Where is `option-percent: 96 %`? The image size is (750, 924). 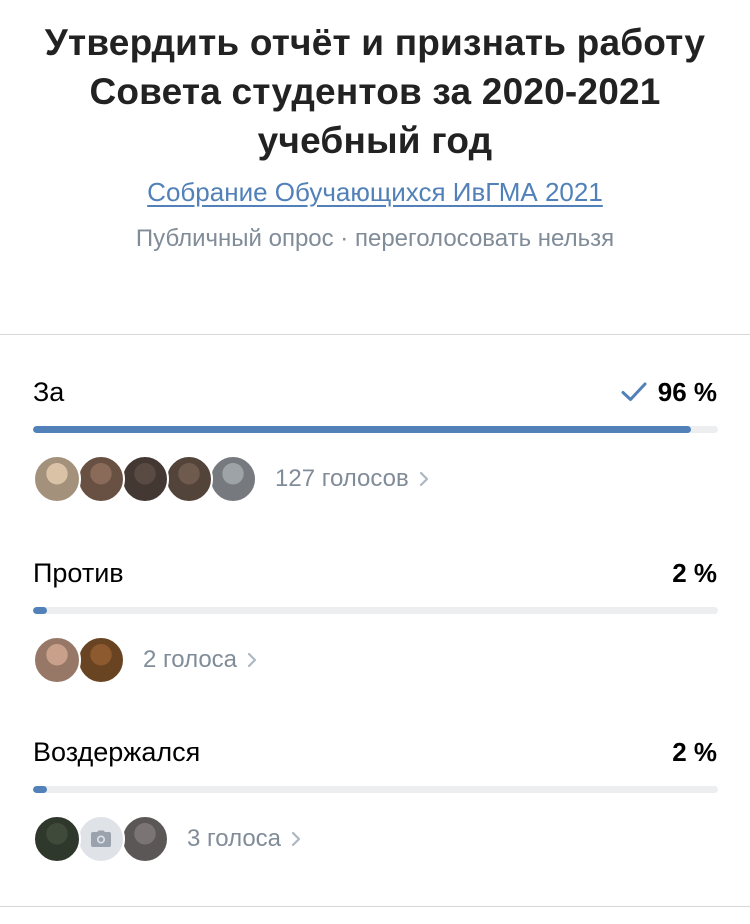 option-percent: 96 % is located at coordinates (668, 392).